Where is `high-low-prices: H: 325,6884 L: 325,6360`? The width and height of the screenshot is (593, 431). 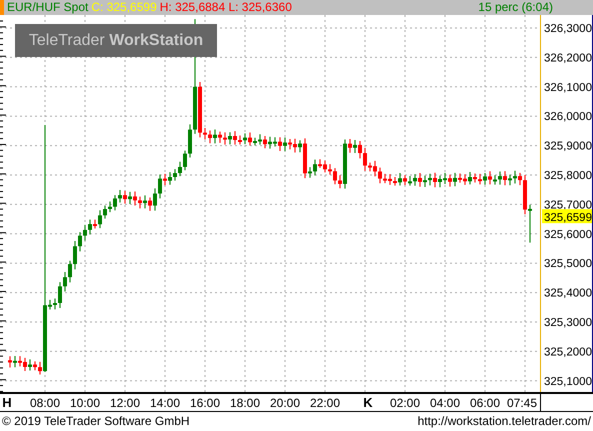 high-low-prices: H: 325,6884 L: 325,6360 is located at coordinates (226, 7).